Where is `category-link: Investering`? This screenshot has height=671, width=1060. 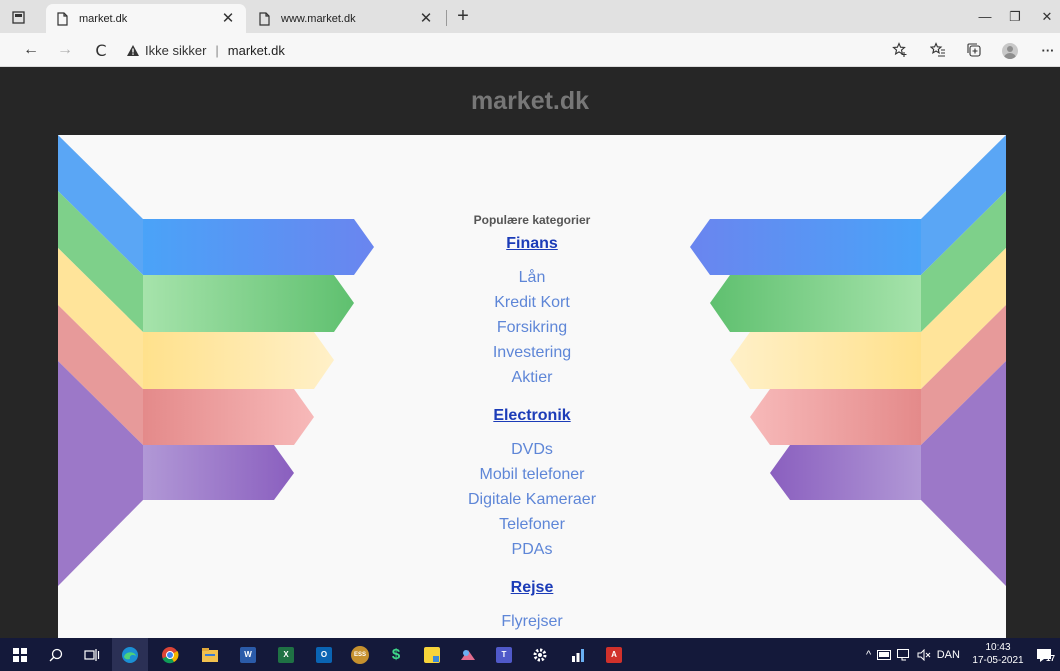
category-link: Investering is located at coordinates (532, 355).